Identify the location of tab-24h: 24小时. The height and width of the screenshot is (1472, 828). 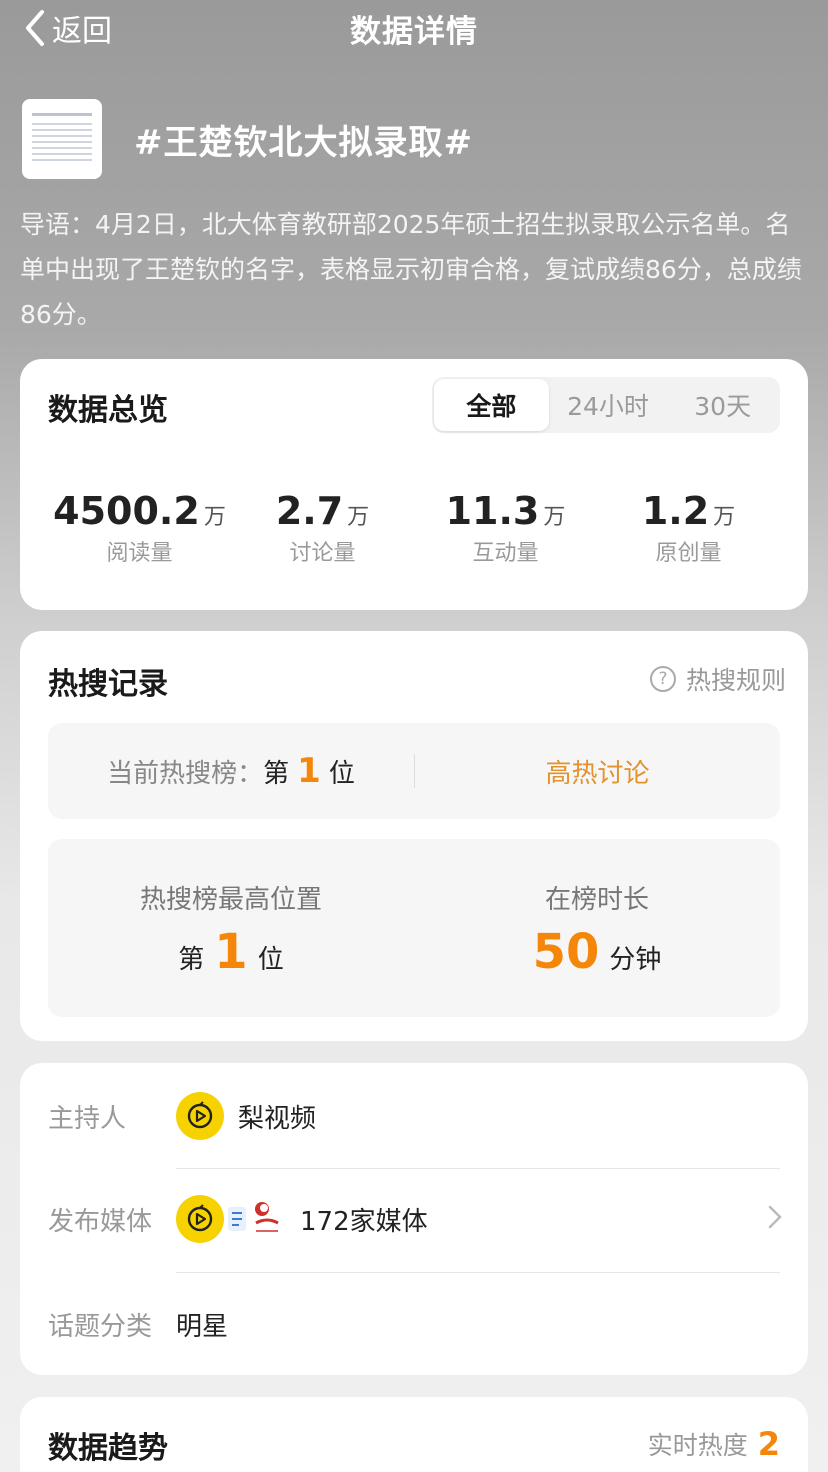
(608, 405).